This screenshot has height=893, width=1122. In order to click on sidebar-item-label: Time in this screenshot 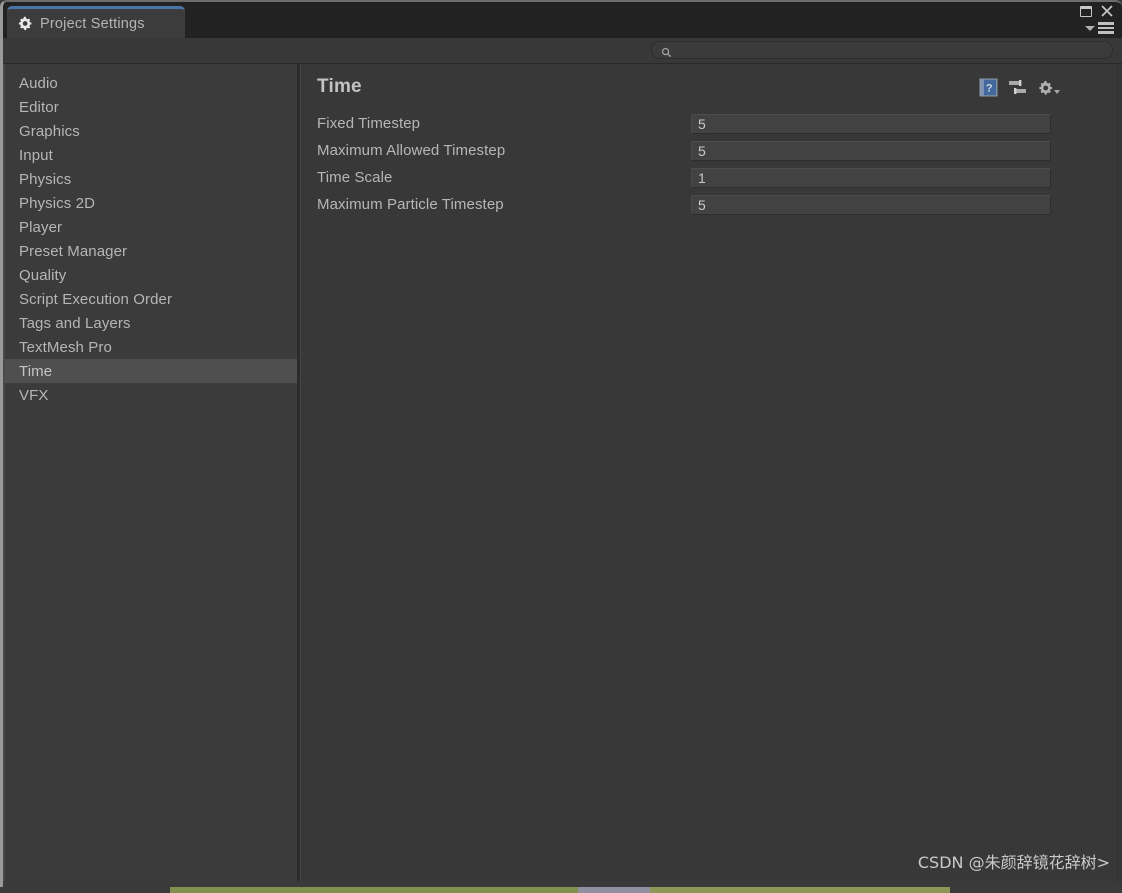, I will do `click(36, 371)`.